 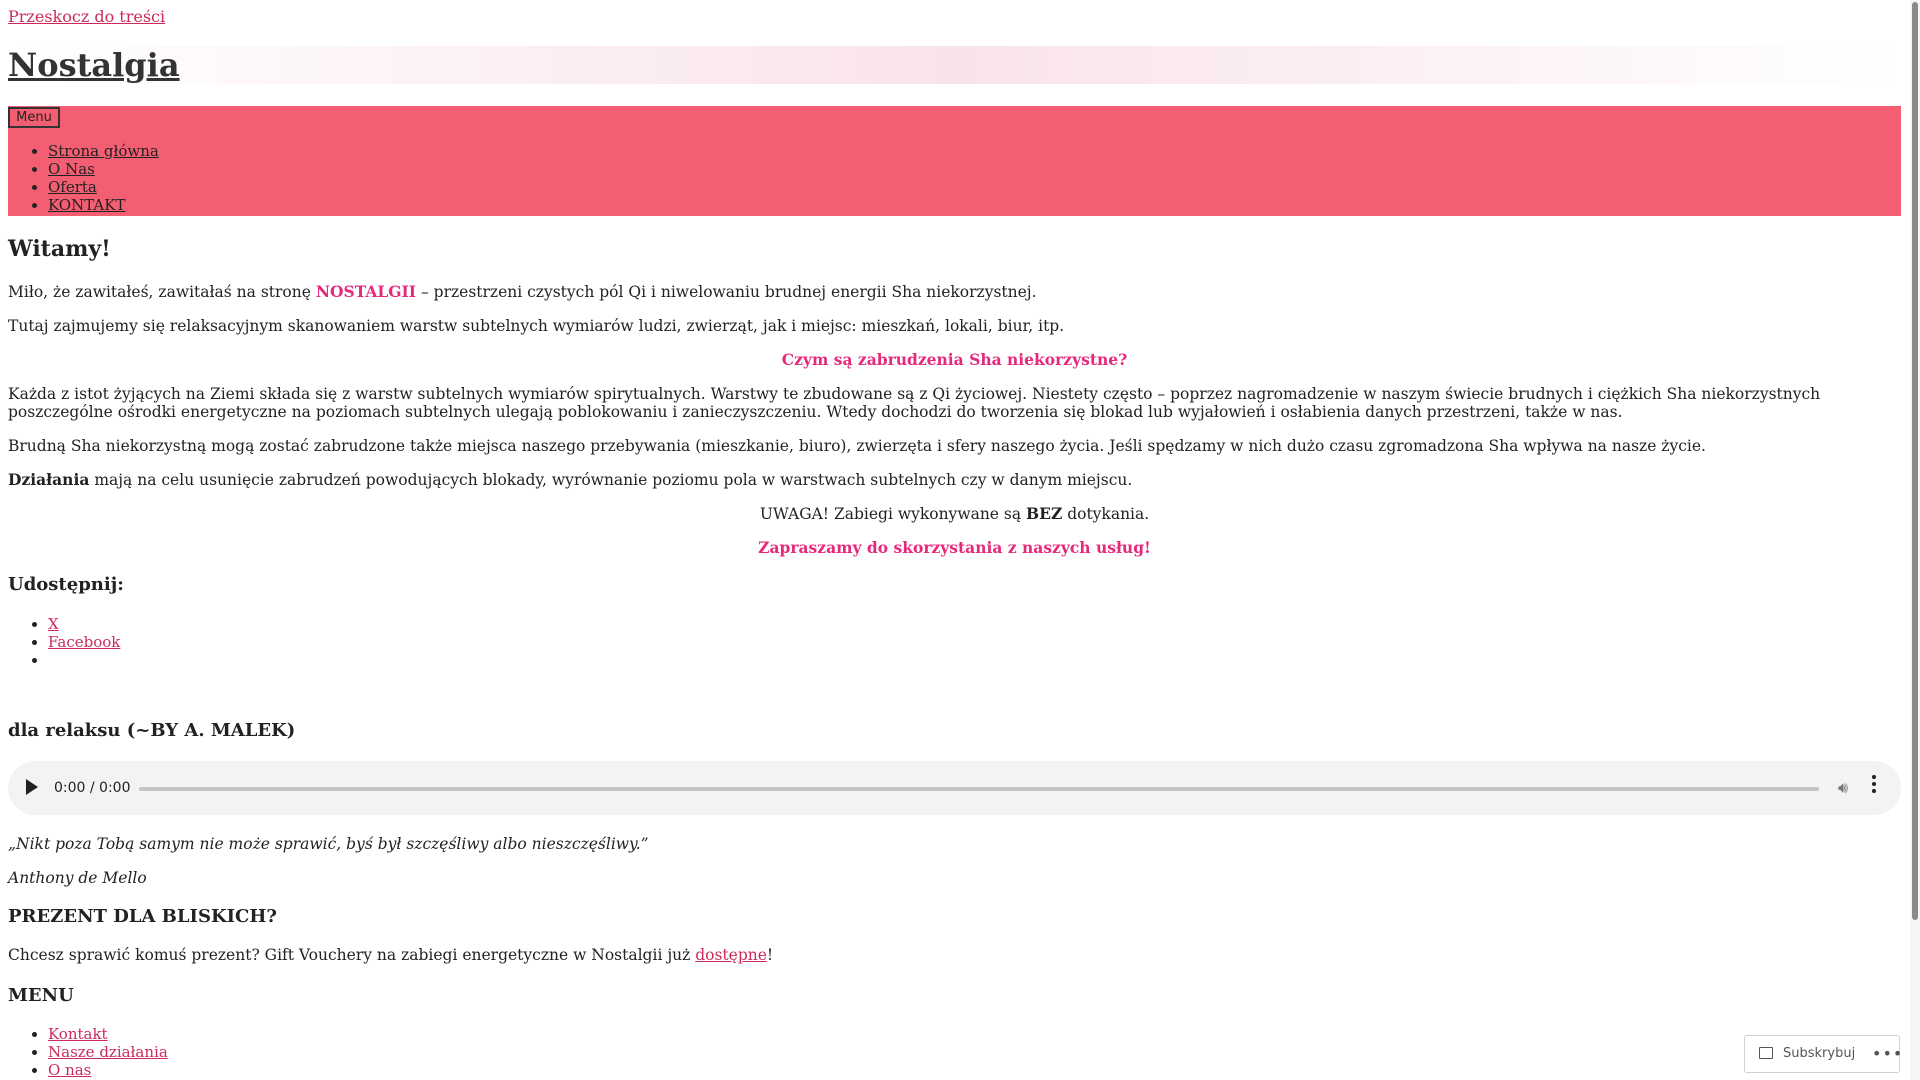 What do you see at coordinates (979, 789) in the screenshot?
I see `audio-progress-track` at bounding box center [979, 789].